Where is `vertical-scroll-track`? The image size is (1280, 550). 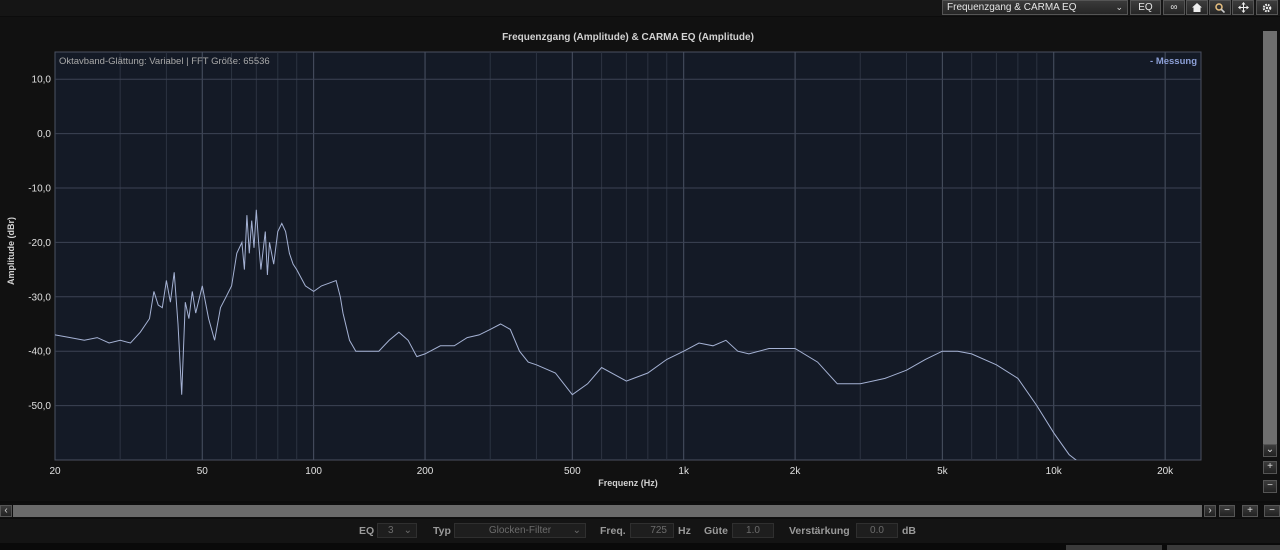 vertical-scroll-track is located at coordinates (1270, 244).